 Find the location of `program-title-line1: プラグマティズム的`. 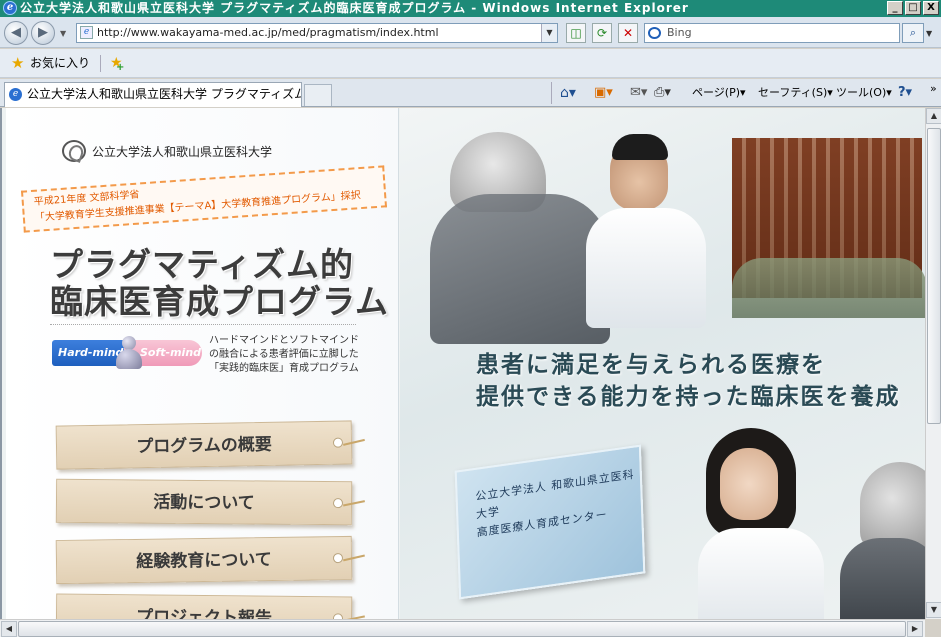

program-title-line1: プラグマティズム的 is located at coordinates (202, 264).